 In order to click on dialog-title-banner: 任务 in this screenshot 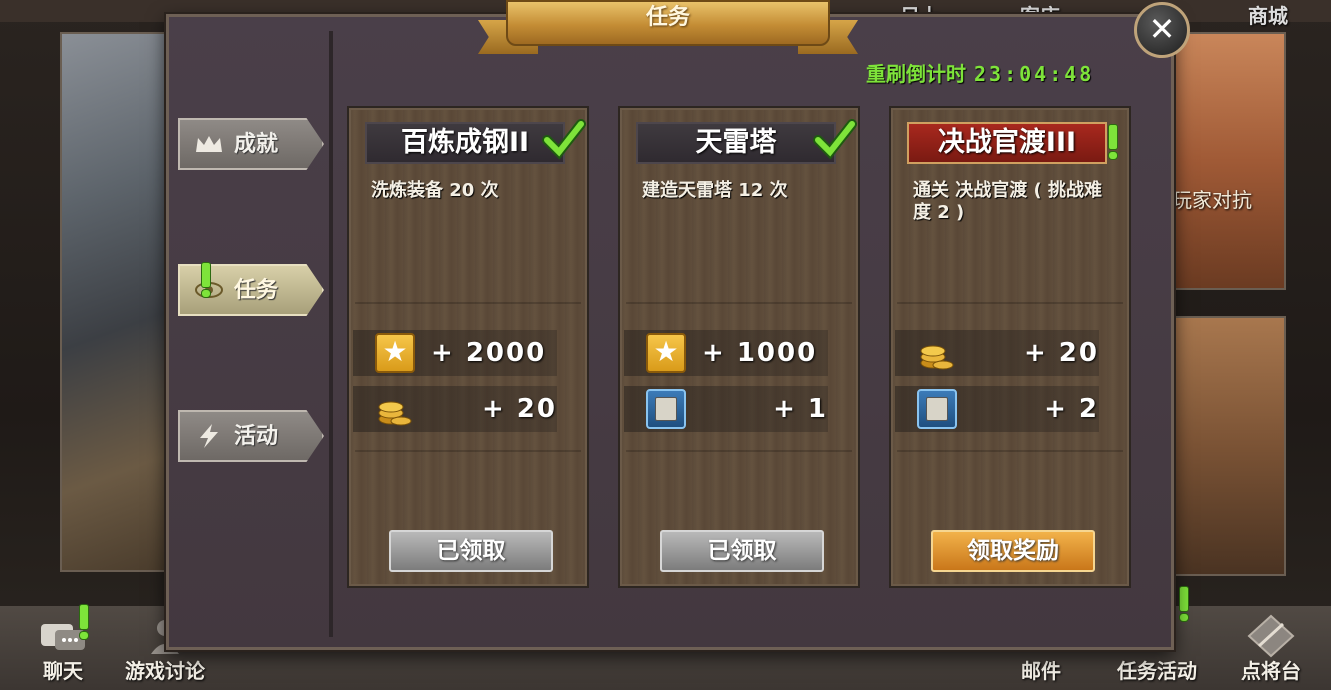, I will do `click(668, 29)`.